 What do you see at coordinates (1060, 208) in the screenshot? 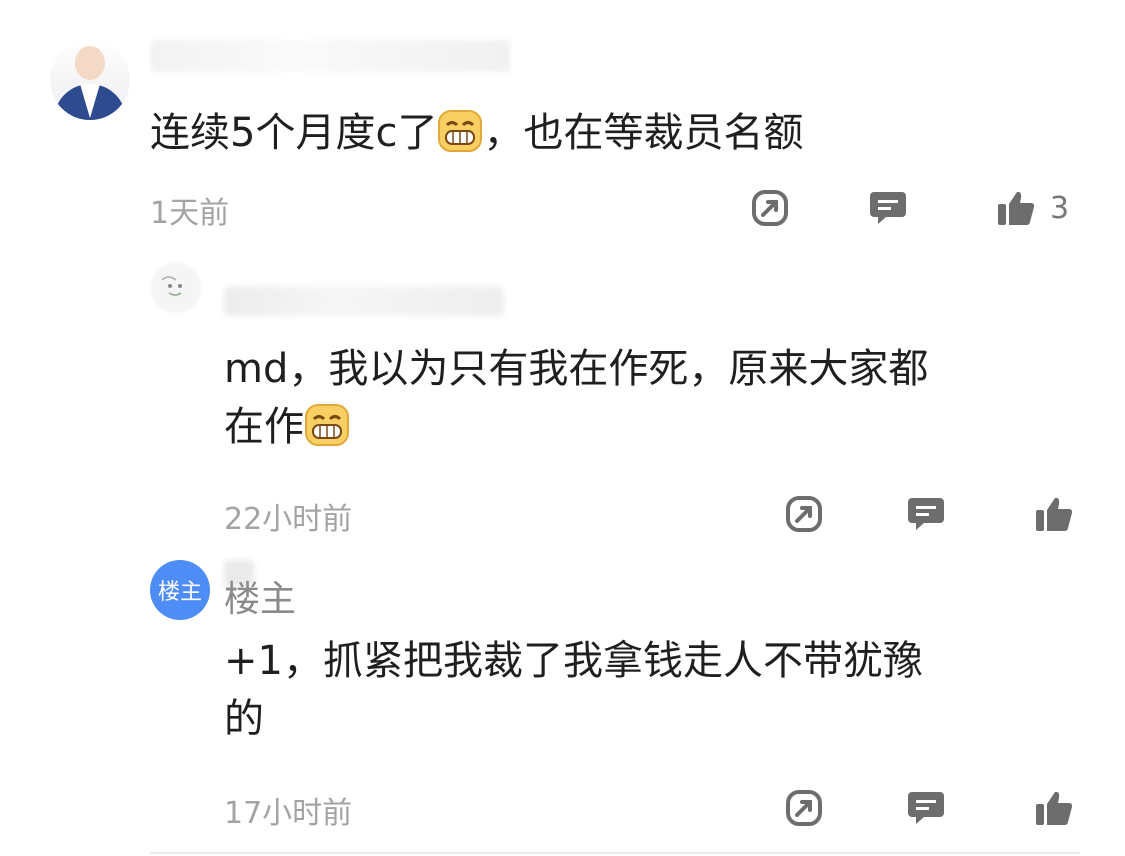
I see `like-count: 3` at bounding box center [1060, 208].